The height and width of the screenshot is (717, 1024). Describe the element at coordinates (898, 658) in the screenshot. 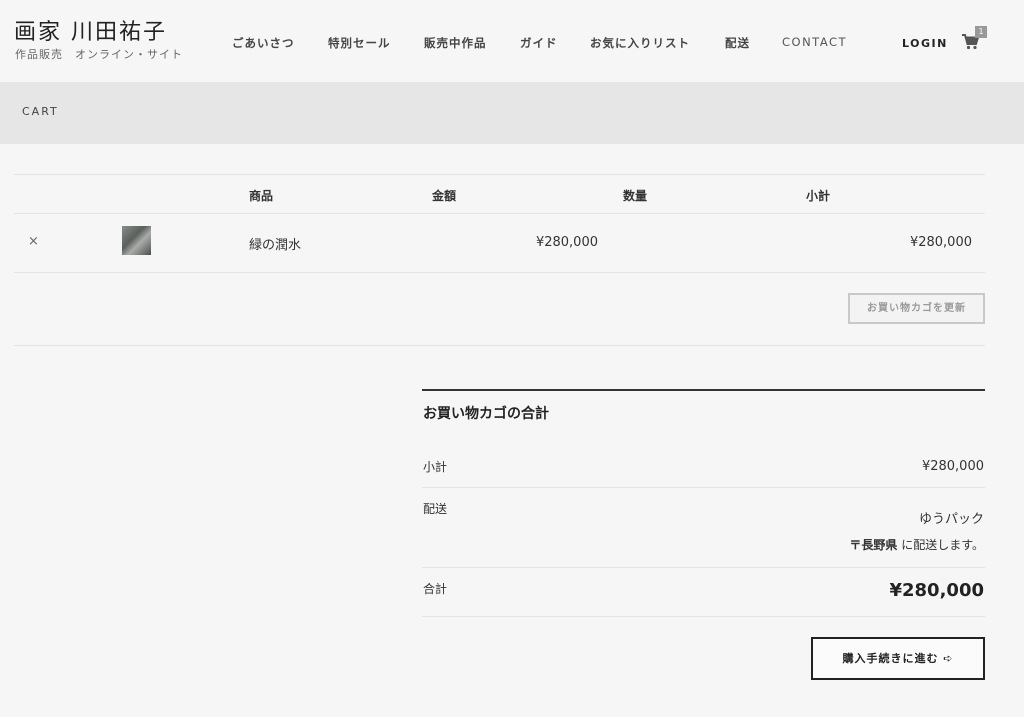

I see `proceed-to-checkout-button: 購入手続きに進む ➪` at that location.